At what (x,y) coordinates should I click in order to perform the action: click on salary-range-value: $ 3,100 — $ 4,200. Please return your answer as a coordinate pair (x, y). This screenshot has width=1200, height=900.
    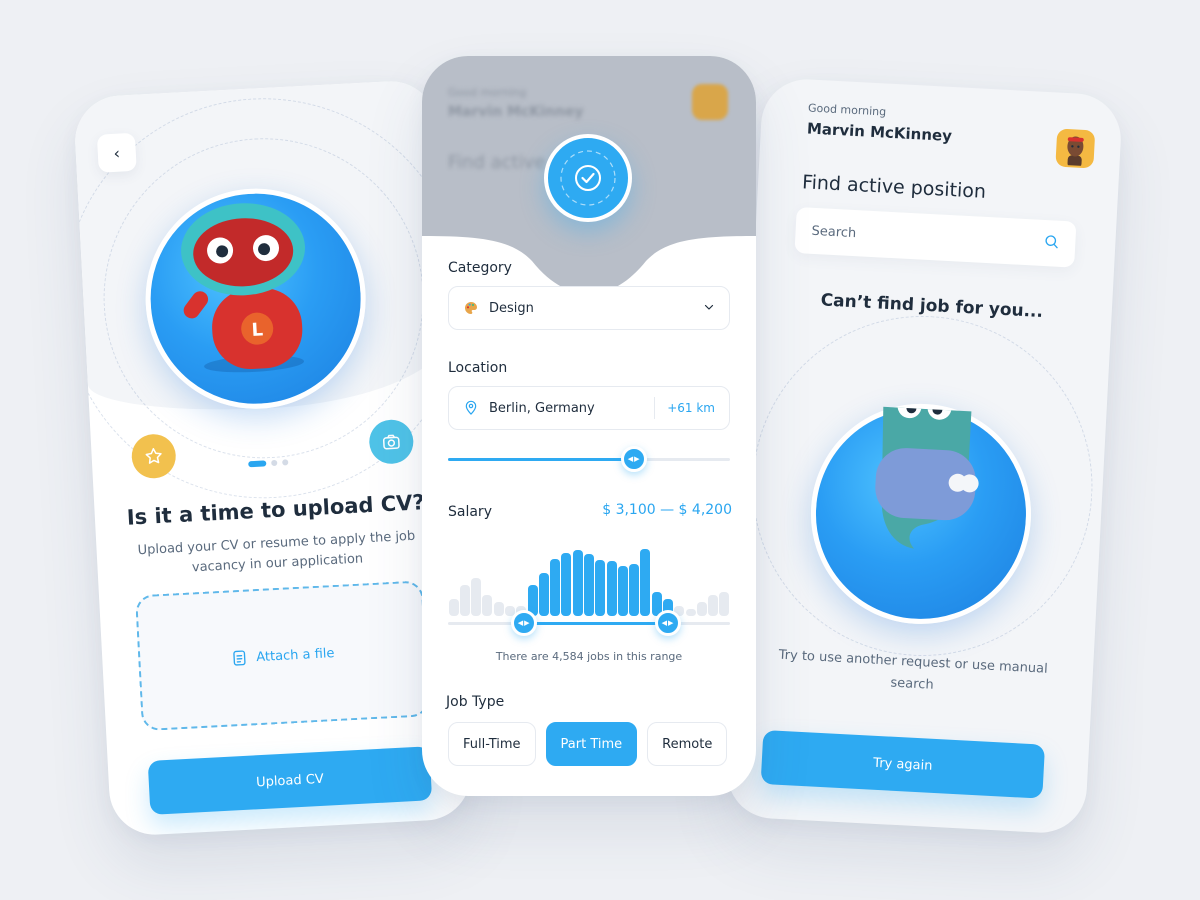
    Looking at the image, I should click on (667, 510).